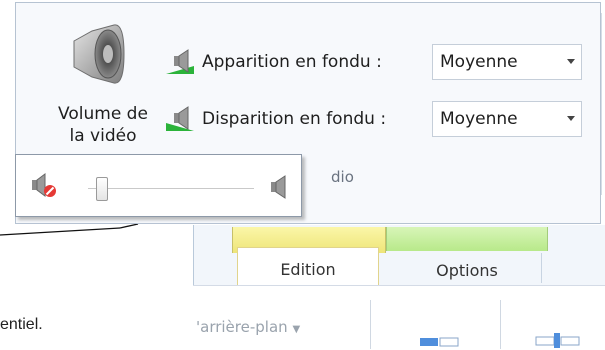 The width and height of the screenshot is (605, 350). Describe the element at coordinates (158, 185) in the screenshot. I see `volume-slider-popup` at that location.